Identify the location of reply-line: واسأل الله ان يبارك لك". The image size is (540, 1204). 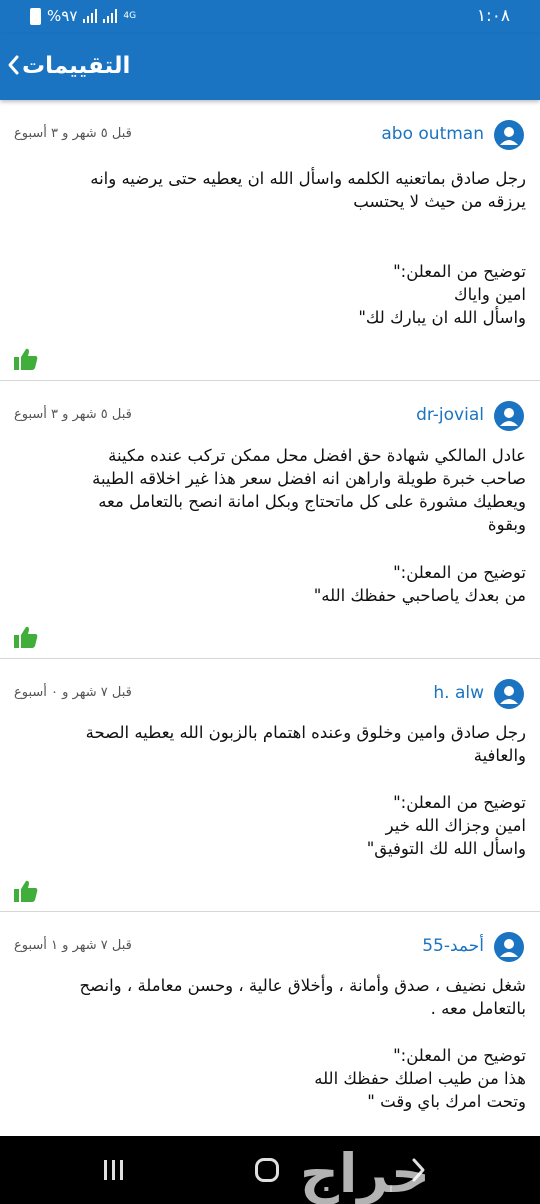
(442, 317).